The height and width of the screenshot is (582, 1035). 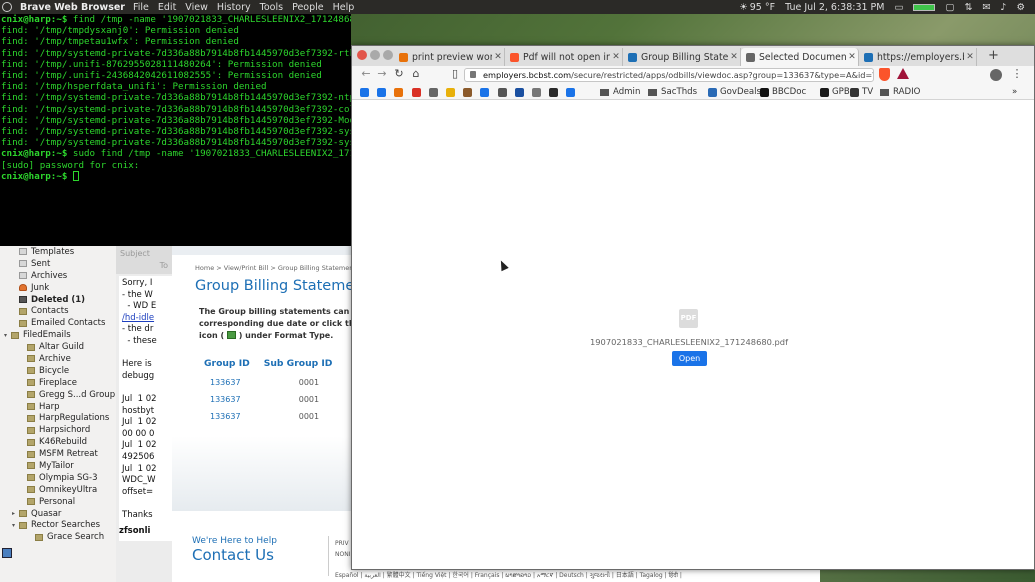 What do you see at coordinates (58, 454) in the screenshot?
I see `folder-item: MSFM Retreat` at bounding box center [58, 454].